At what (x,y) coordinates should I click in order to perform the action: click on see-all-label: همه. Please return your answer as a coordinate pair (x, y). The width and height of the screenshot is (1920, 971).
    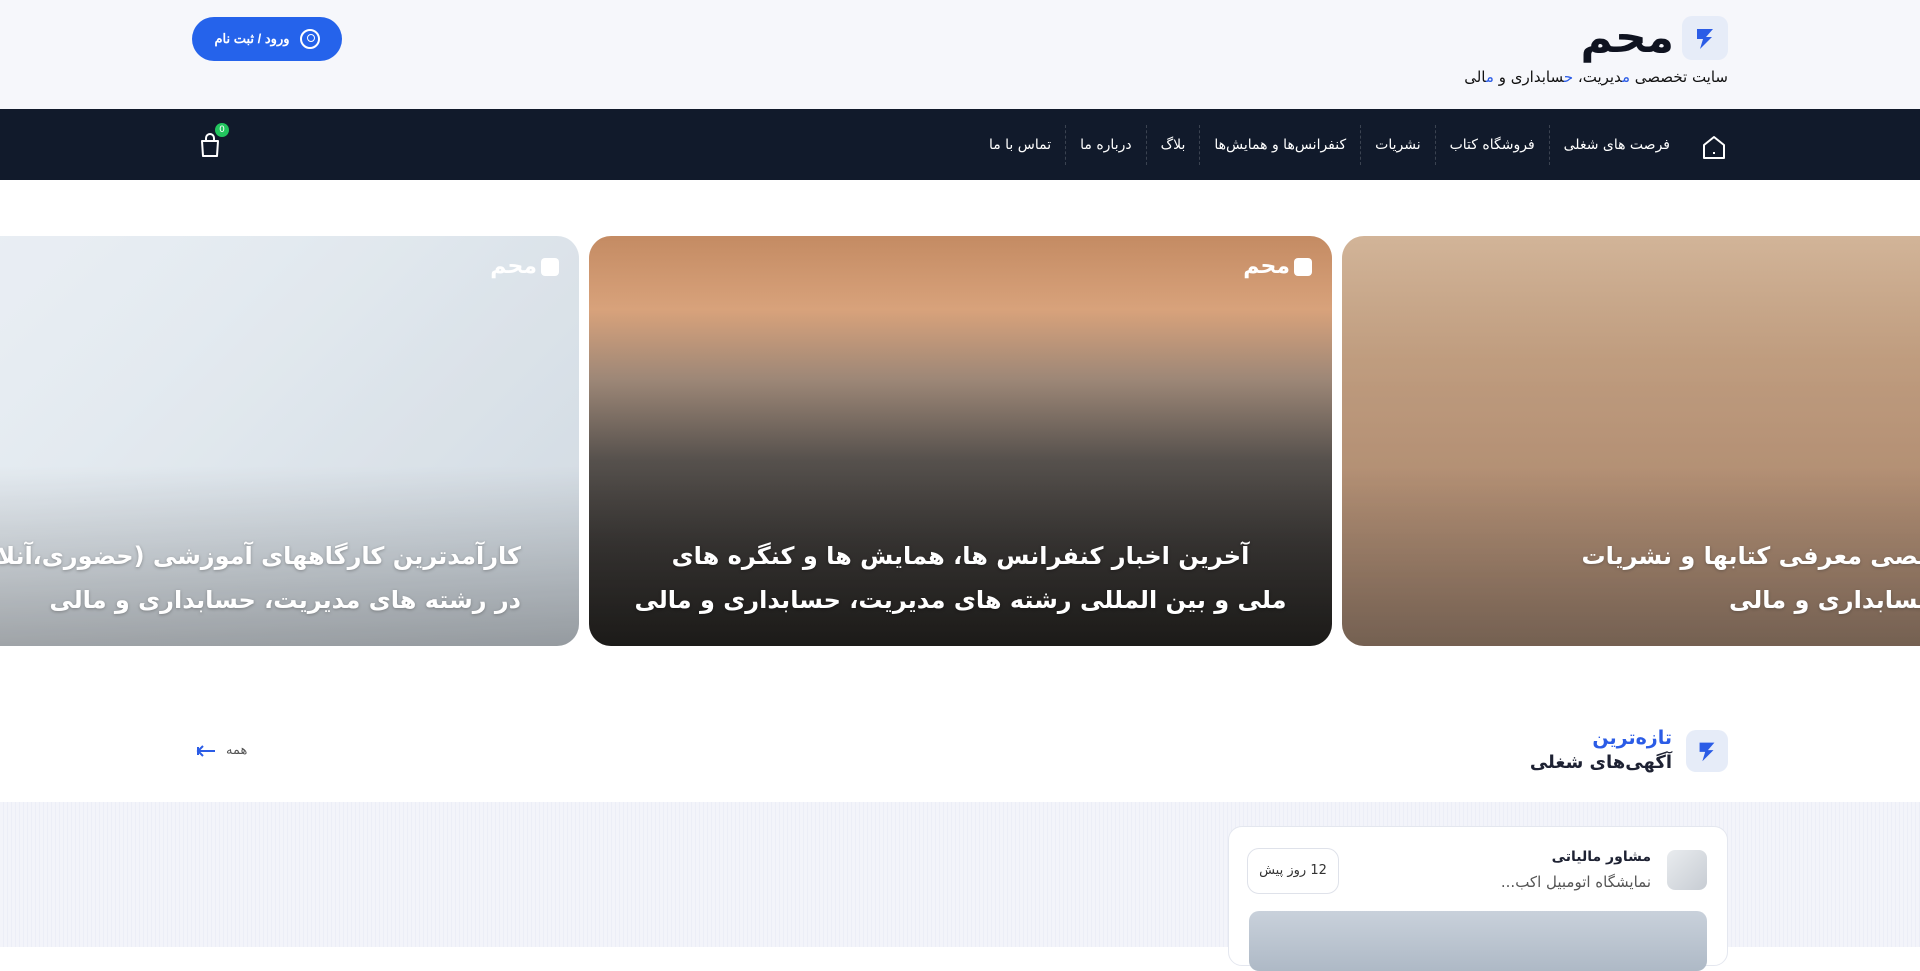
    Looking at the image, I should click on (237, 750).